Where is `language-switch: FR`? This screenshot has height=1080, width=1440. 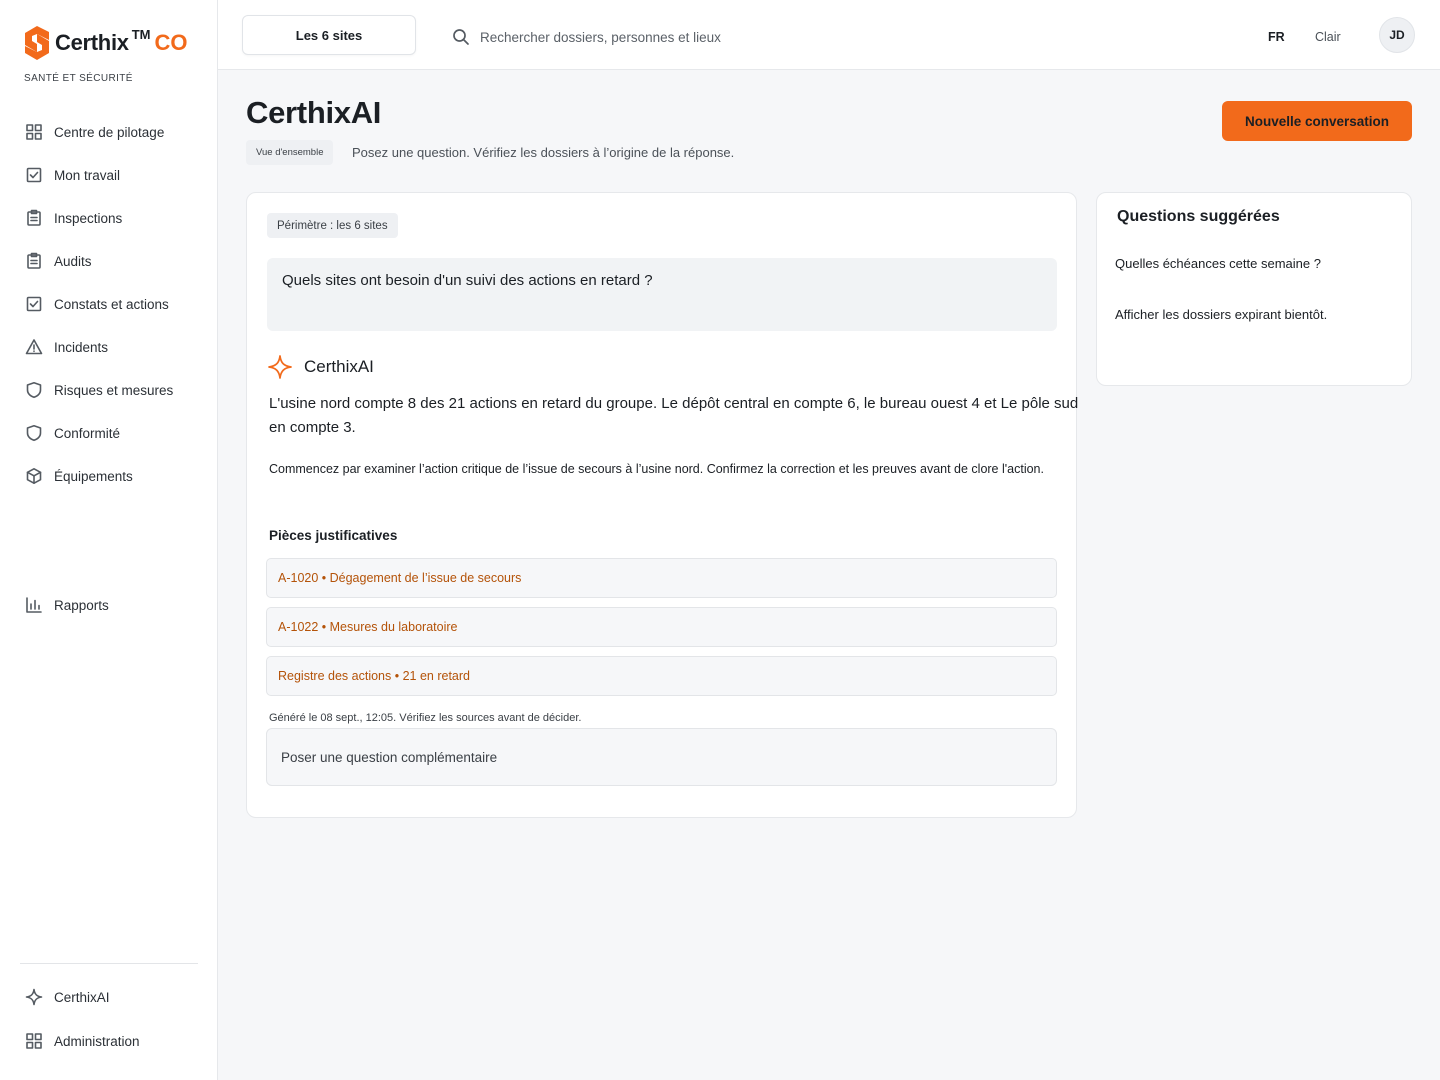
language-switch: FR is located at coordinates (1276, 37).